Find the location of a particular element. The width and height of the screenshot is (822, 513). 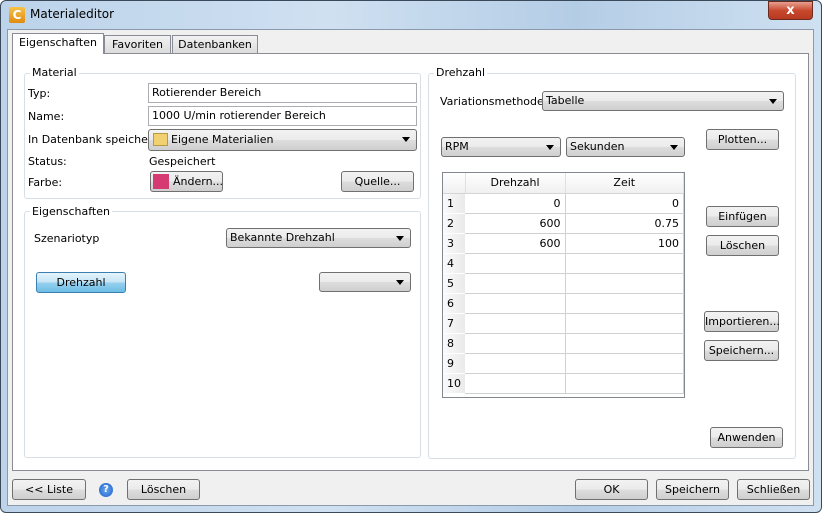

unit2-select: Sekunden is located at coordinates (625, 147).